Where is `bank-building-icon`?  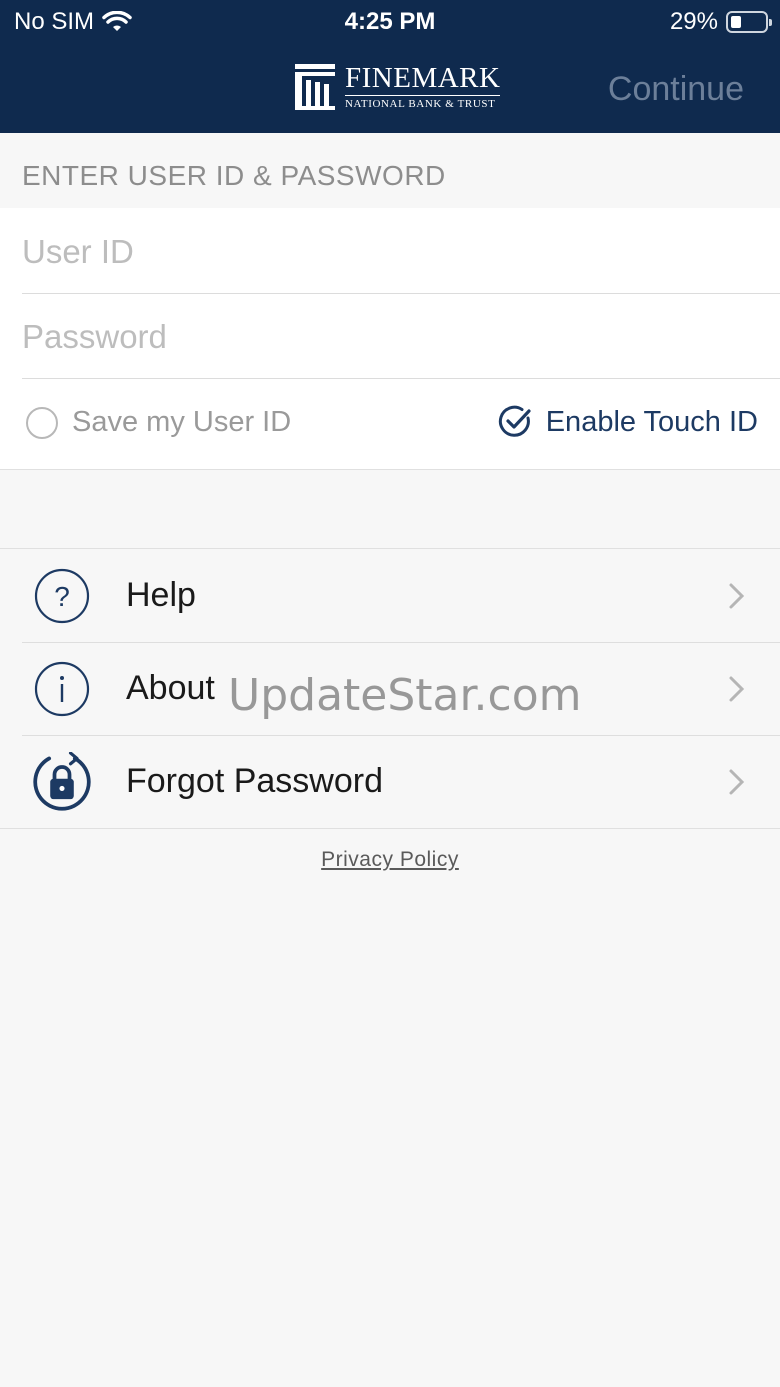 bank-building-icon is located at coordinates (315, 87).